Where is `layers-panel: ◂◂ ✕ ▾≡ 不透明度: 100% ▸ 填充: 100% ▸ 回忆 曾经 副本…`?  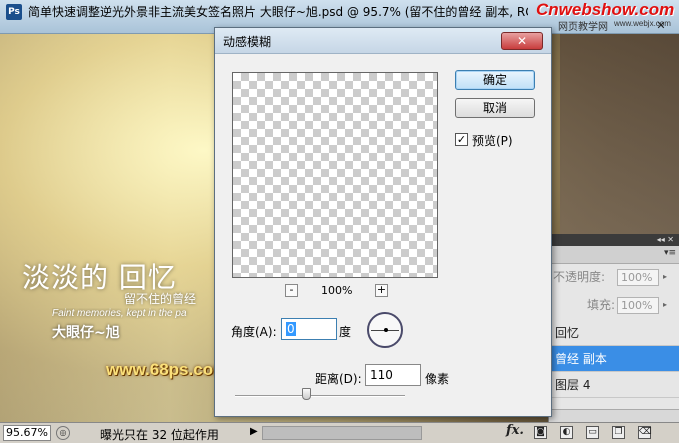 layers-panel: ◂◂ ✕ ▾≡ 不透明度: 100% ▸ 填充: 100% ▸ 回忆 曾经 副本… is located at coordinates (613, 328).